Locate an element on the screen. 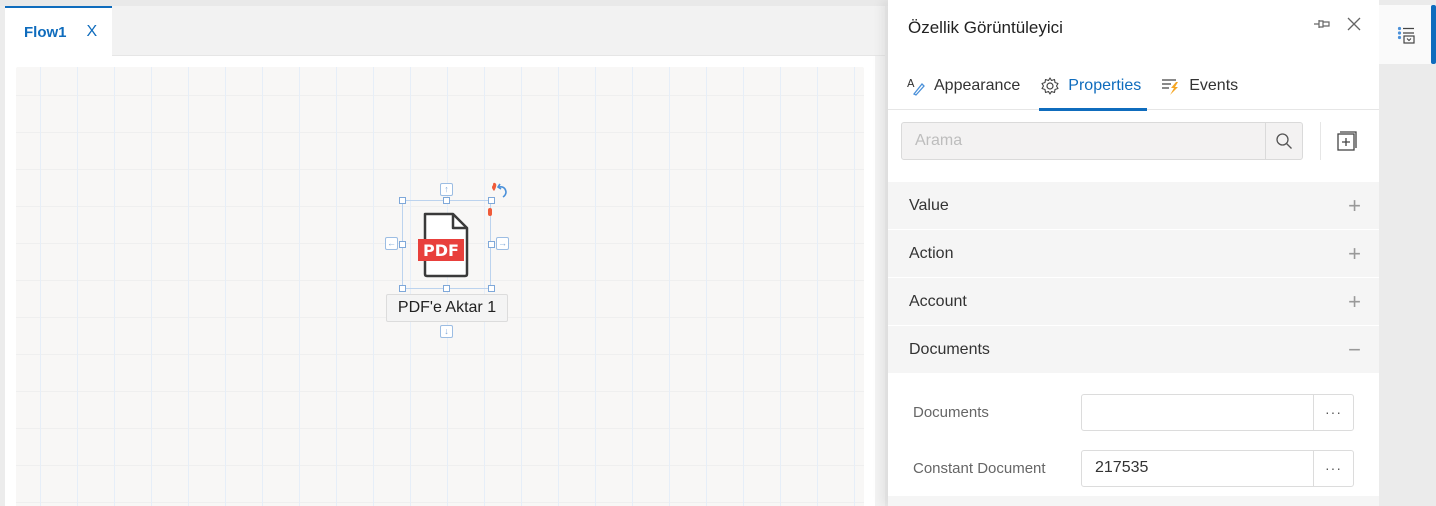  panel-tabs: A Appearance Properties Events is located at coordinates (1133, 86).